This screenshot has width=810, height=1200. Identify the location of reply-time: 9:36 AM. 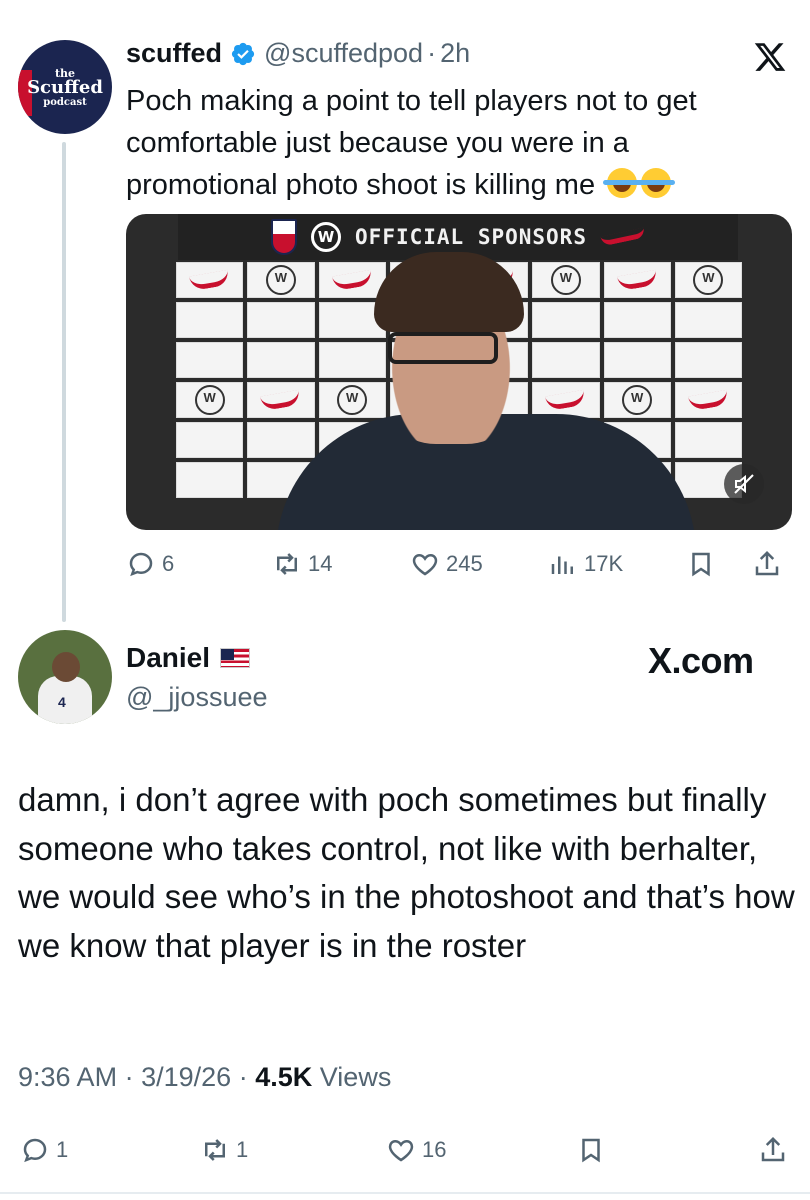
(67, 1077).